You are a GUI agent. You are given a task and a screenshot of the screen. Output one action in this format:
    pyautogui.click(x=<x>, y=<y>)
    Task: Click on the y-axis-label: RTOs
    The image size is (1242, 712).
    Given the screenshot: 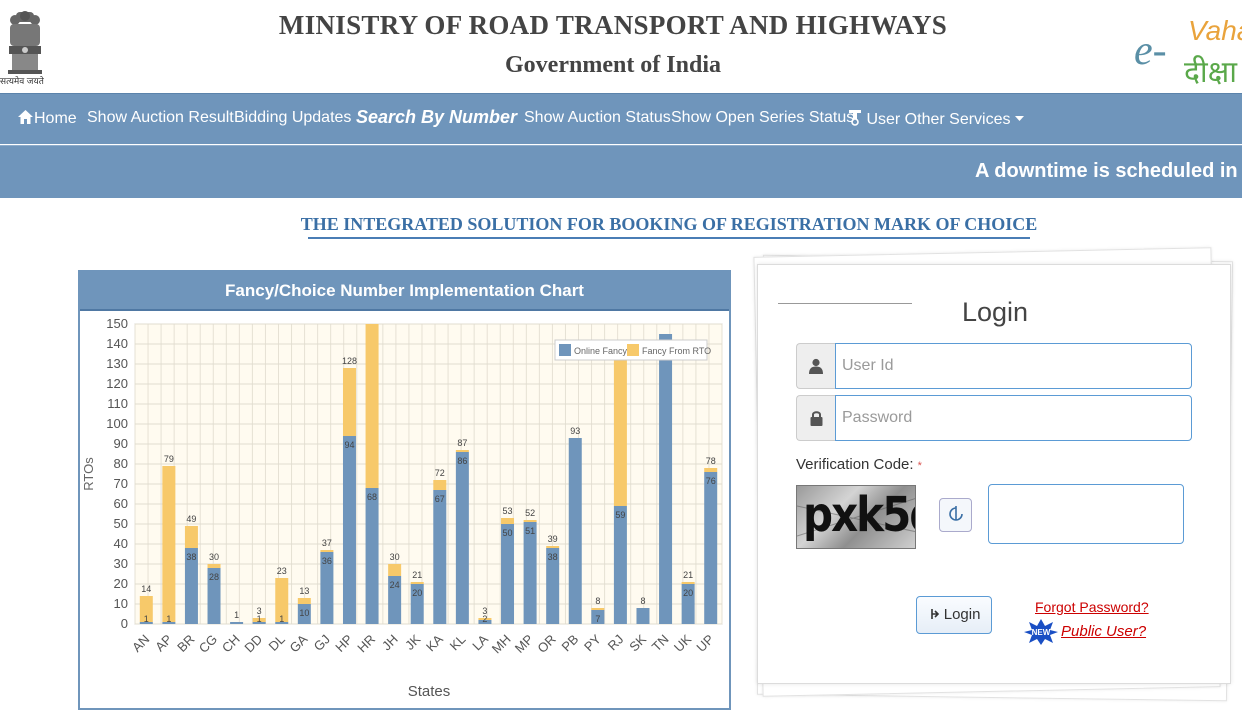 What is the action you would take?
    pyautogui.click(x=88, y=474)
    